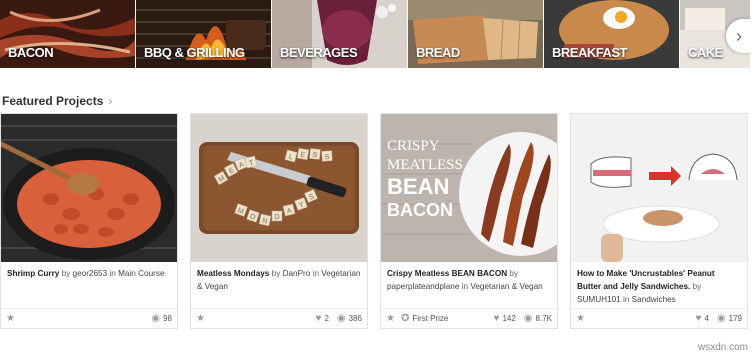  I want to click on featured-projects-heading: Featured Projects ›, so click(57, 101).